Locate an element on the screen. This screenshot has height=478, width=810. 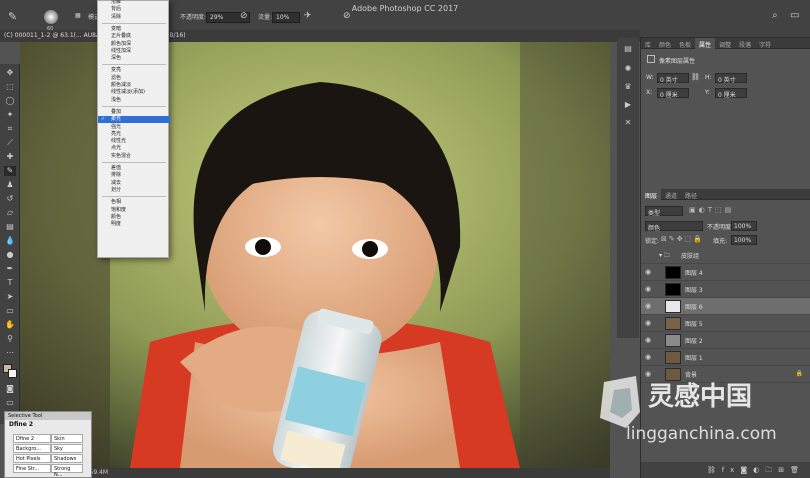
tab-channels: 通道 is located at coordinates (671, 195).